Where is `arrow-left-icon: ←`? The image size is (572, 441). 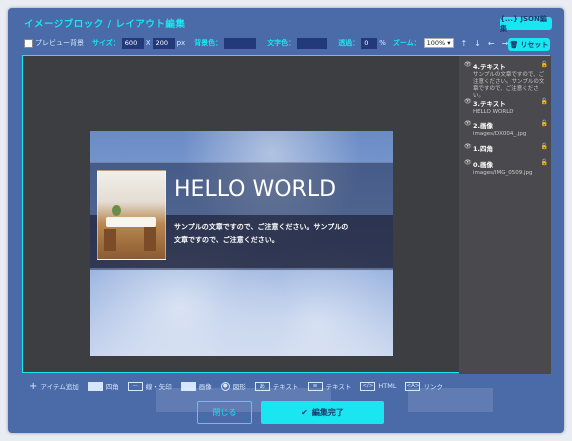 arrow-left-icon: ← is located at coordinates (491, 43).